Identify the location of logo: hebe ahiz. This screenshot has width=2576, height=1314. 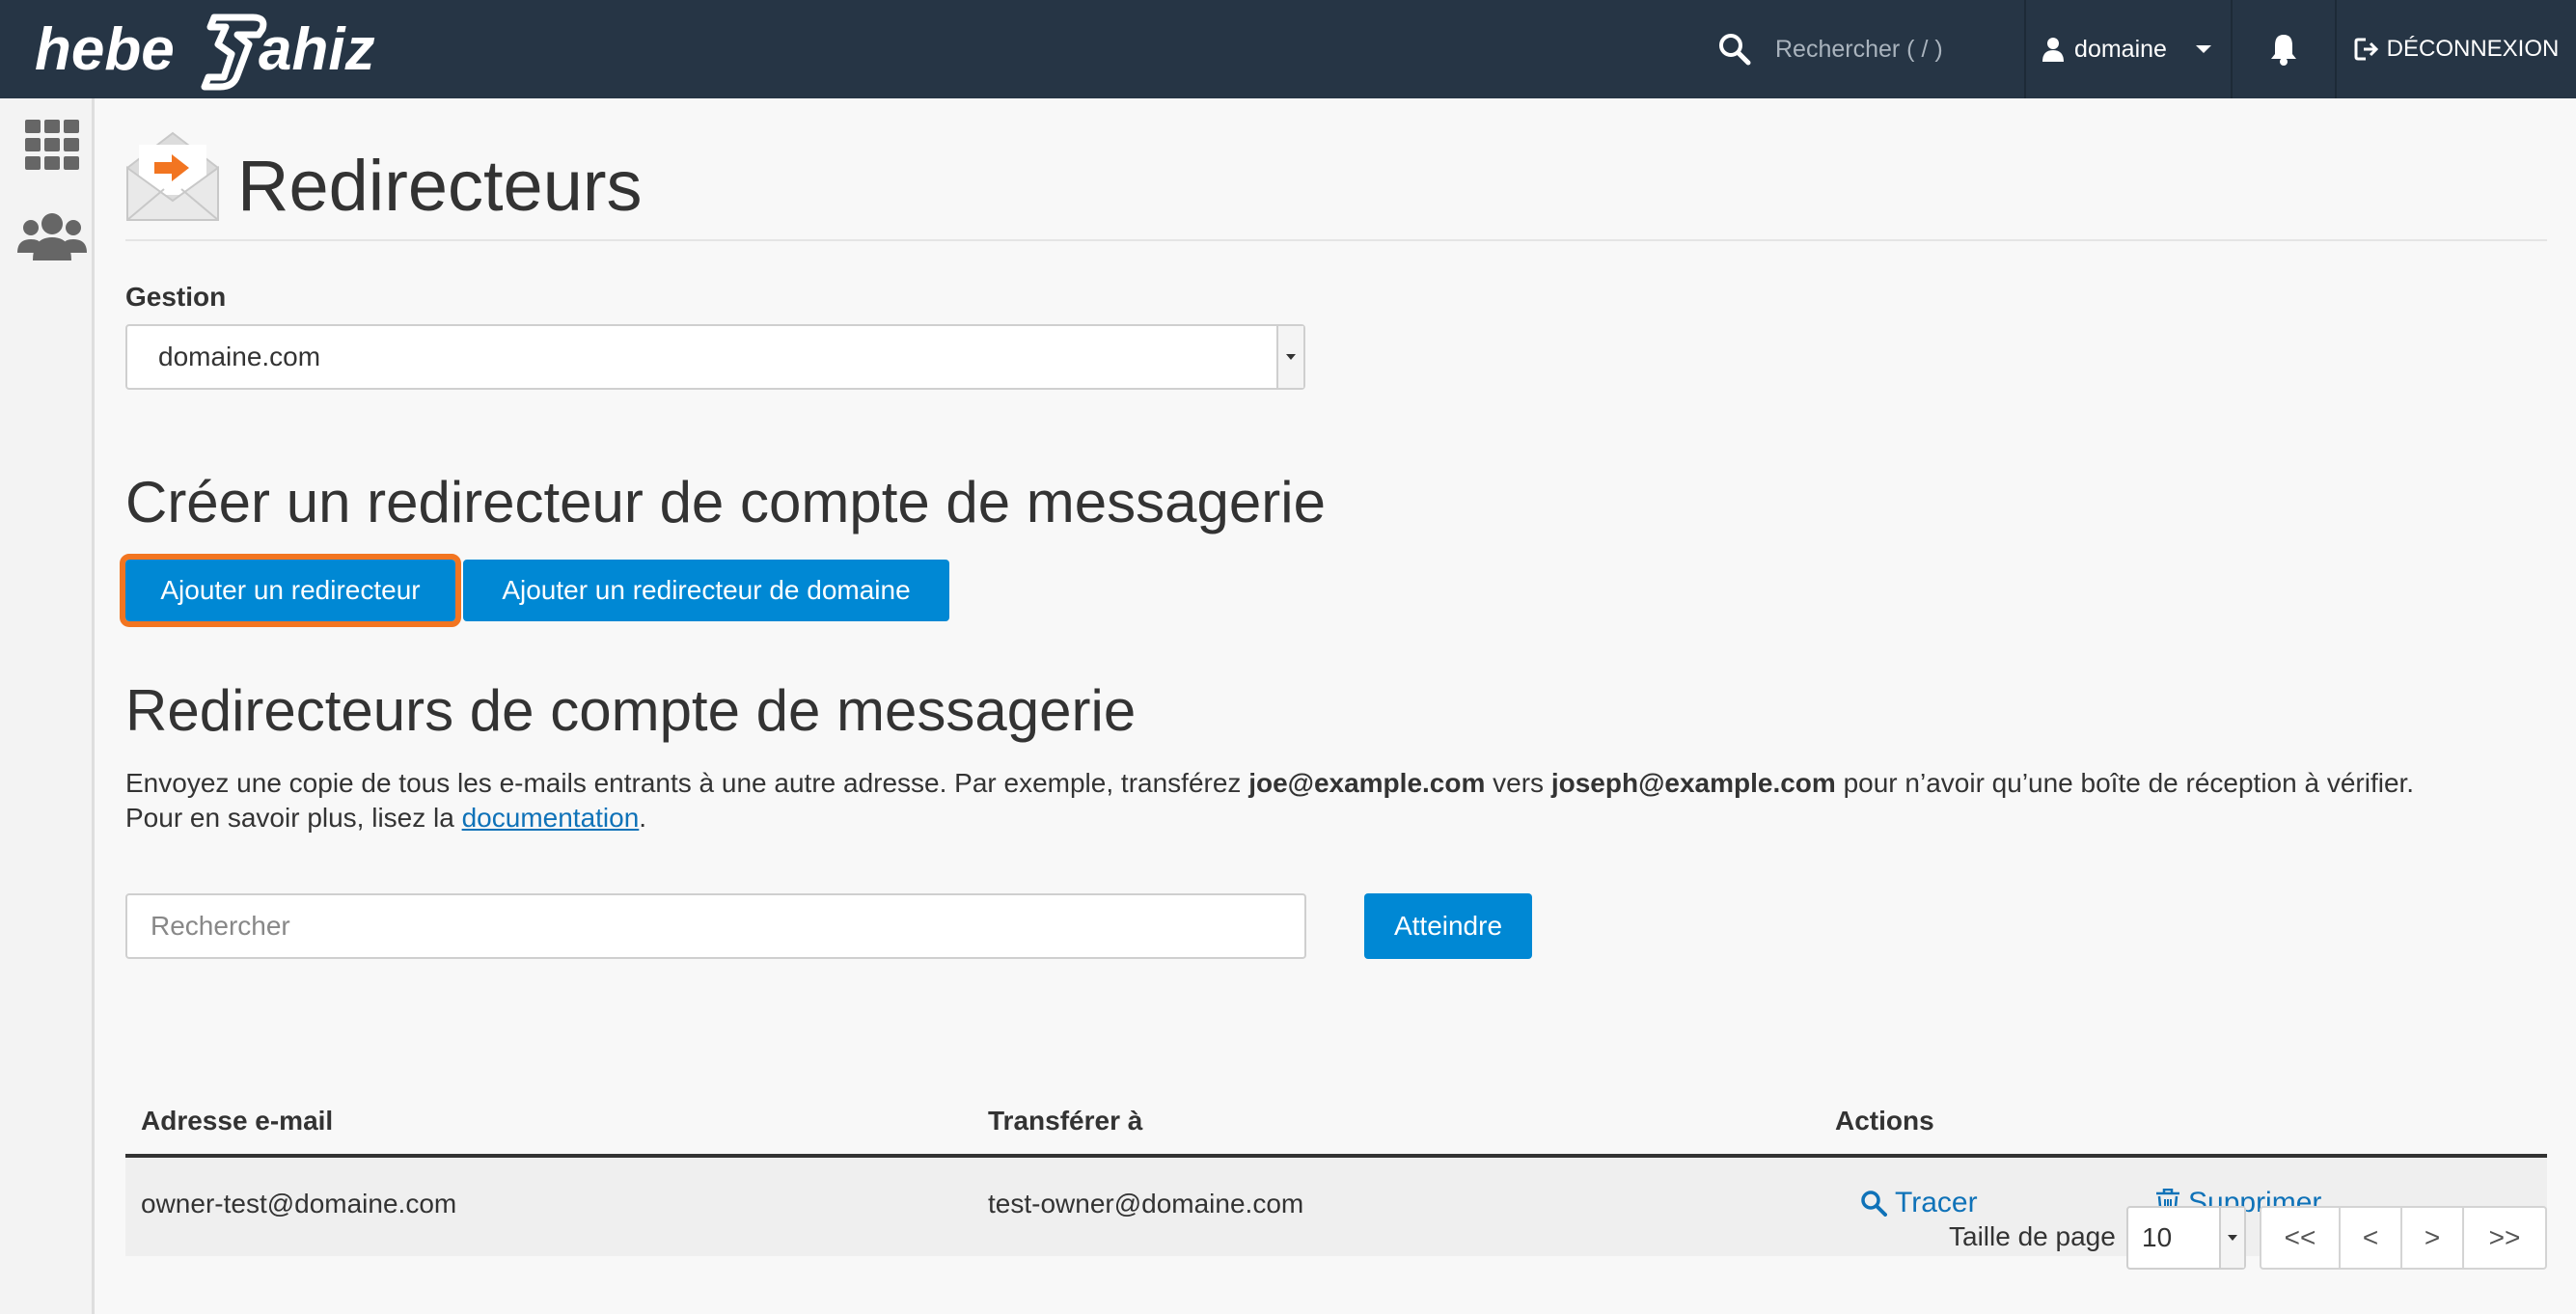
(218, 49).